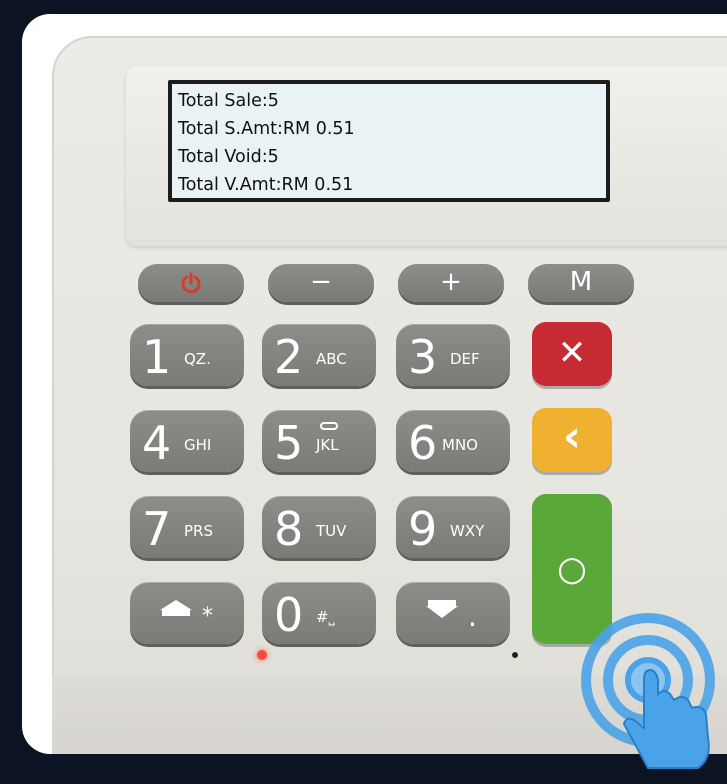 Image resolution: width=727 pixels, height=784 pixels. Describe the element at coordinates (442, 609) in the screenshot. I see `arrow-down-icon` at that location.